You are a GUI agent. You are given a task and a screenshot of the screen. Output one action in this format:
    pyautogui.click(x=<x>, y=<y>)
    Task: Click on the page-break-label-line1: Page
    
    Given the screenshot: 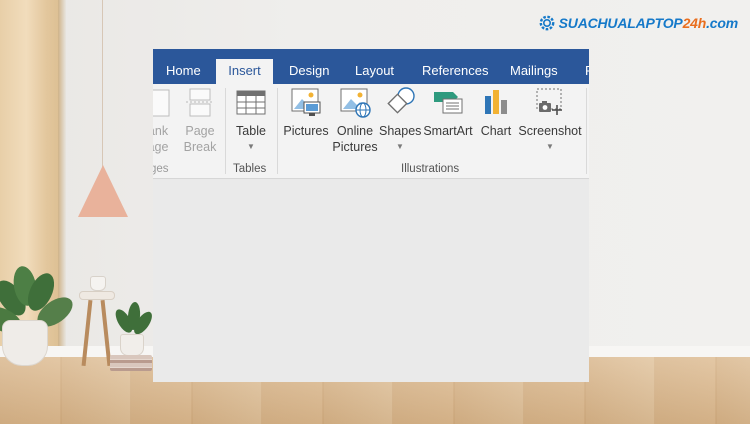 What is the action you would take?
    pyautogui.click(x=200, y=131)
    